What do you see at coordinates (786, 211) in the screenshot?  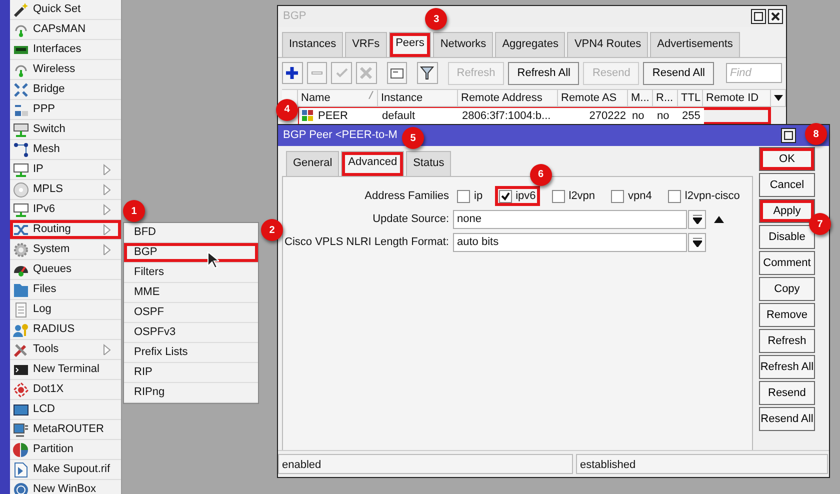 I see `dialog-button: Apply` at bounding box center [786, 211].